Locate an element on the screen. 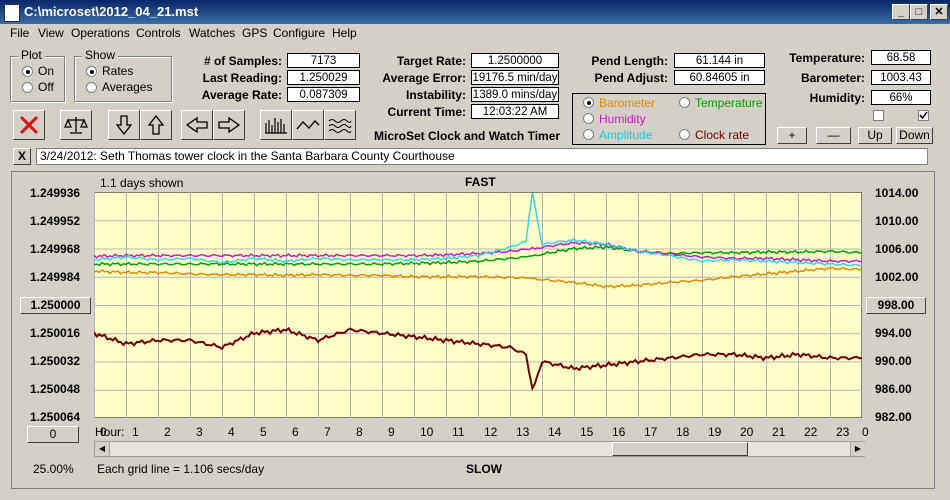 Image resolution: width=950 pixels, height=500 pixels. plot-on-radio is located at coordinates (27, 71).